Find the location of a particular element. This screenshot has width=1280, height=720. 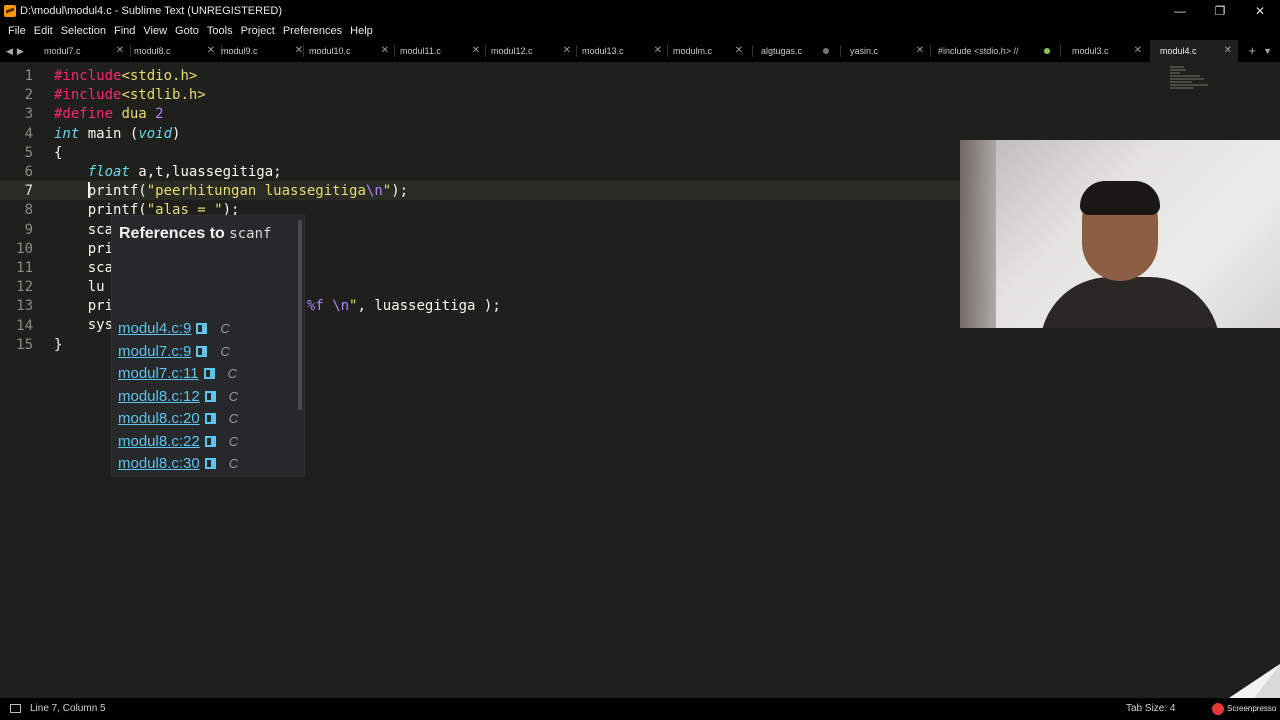

tab-size: Tab Size: 4 is located at coordinates (1150, 709).